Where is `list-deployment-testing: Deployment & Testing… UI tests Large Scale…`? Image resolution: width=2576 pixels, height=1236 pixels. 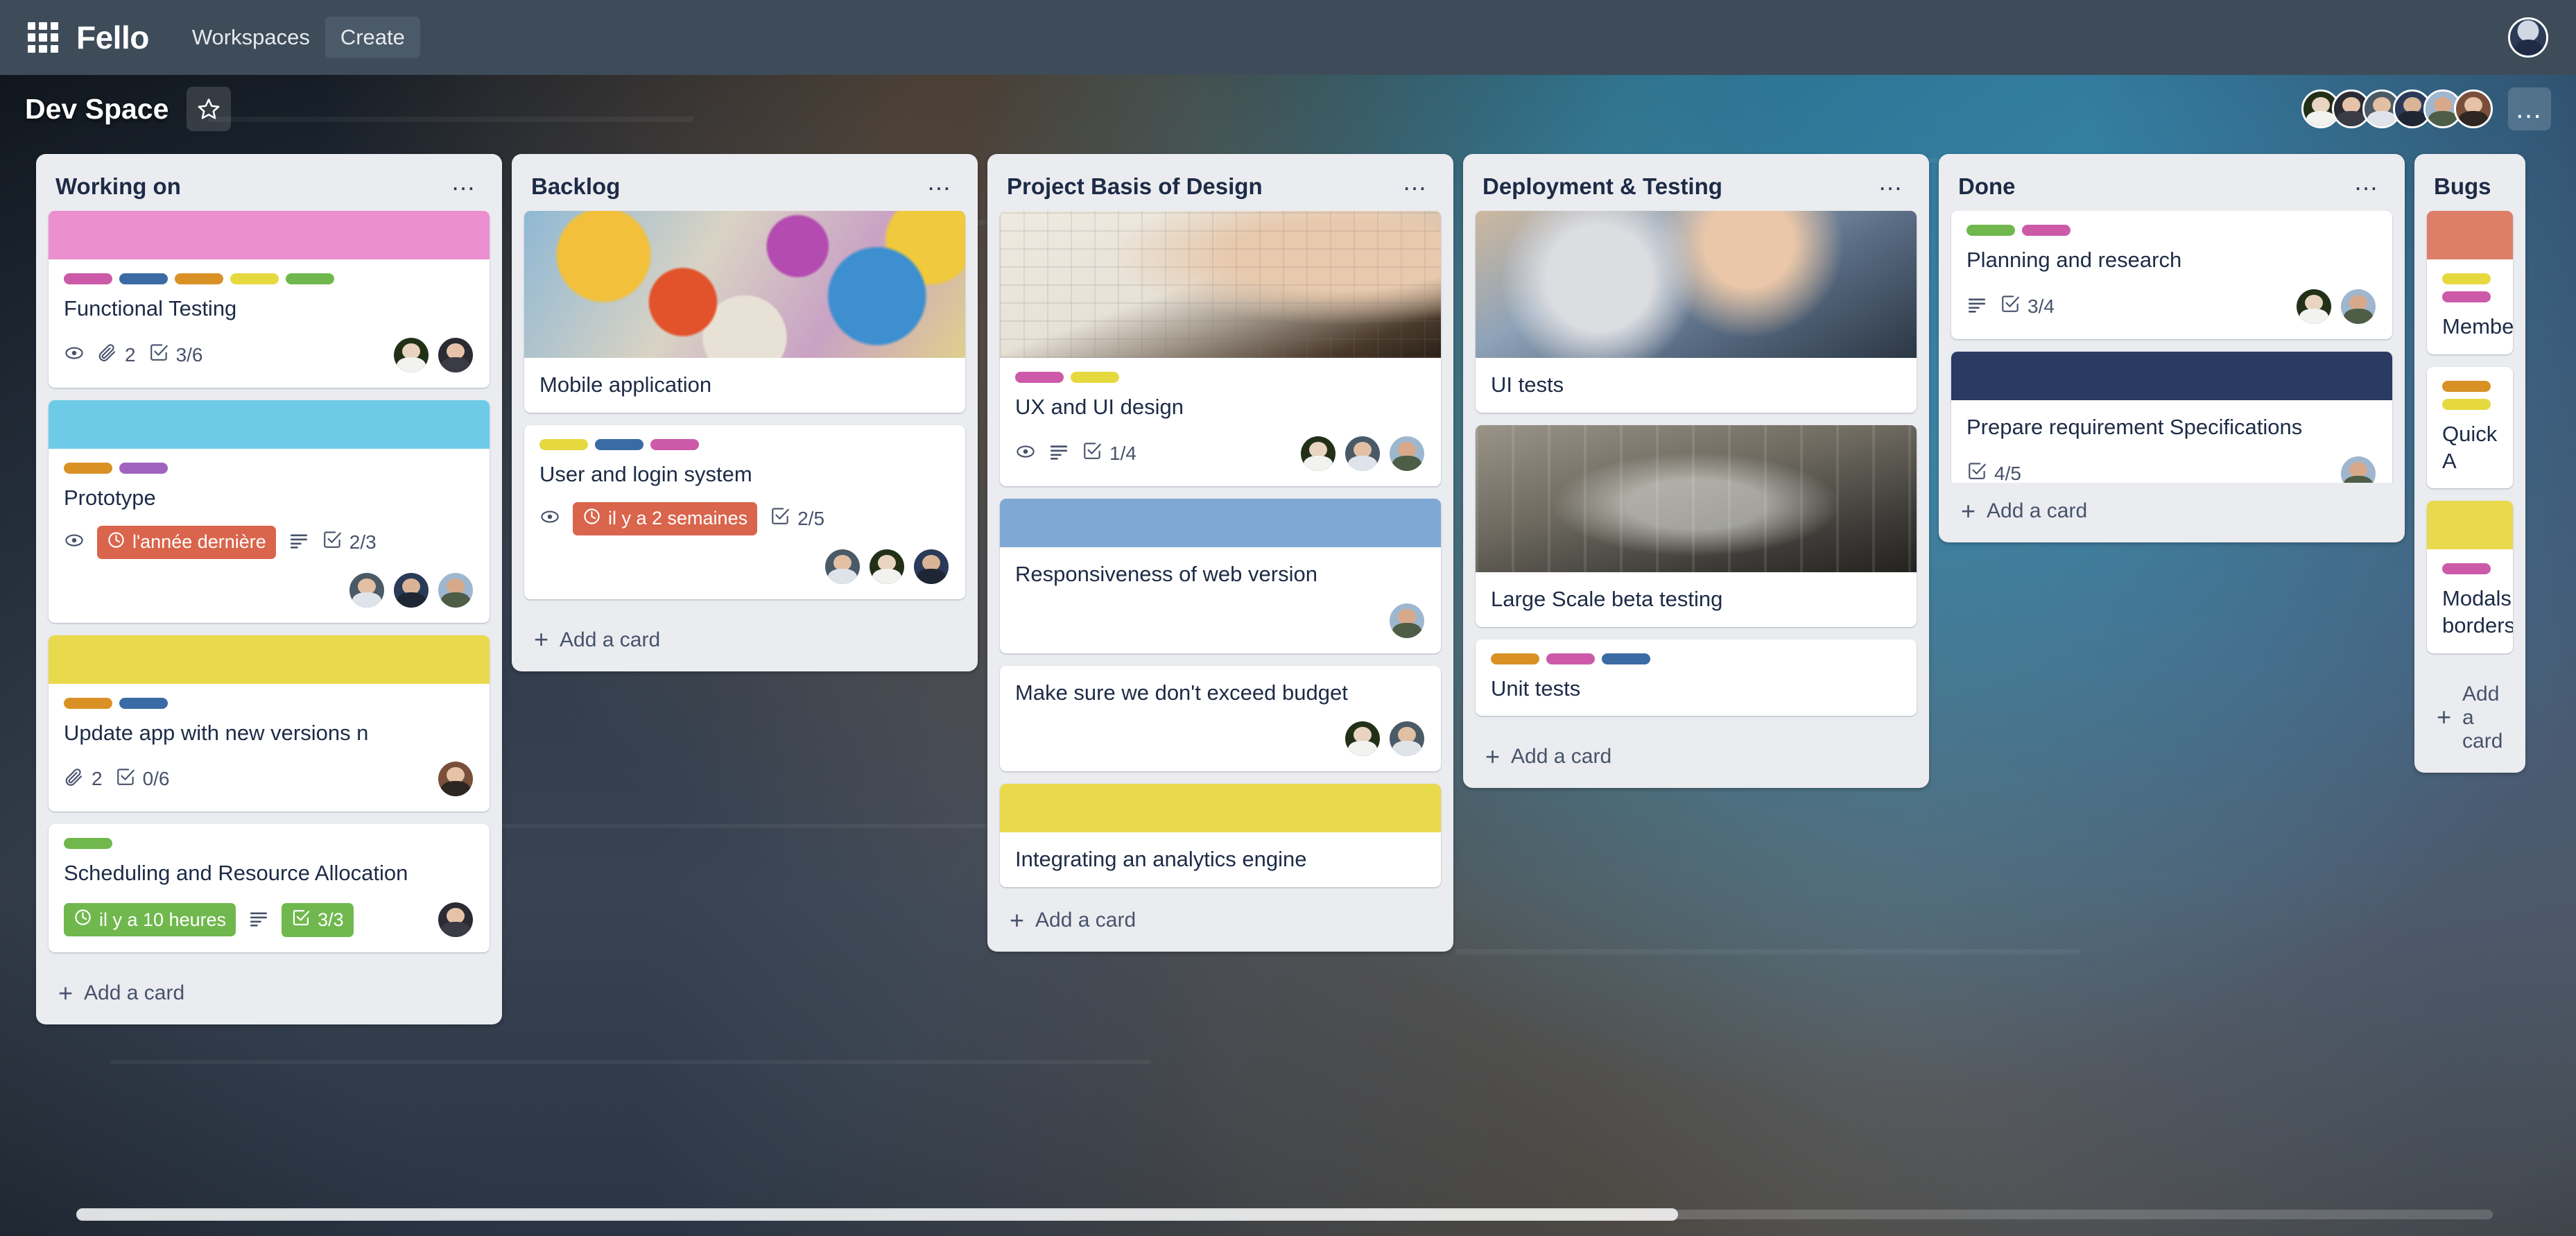 list-deployment-testing: Deployment & Testing… UI tests Large Scale… is located at coordinates (1696, 471).